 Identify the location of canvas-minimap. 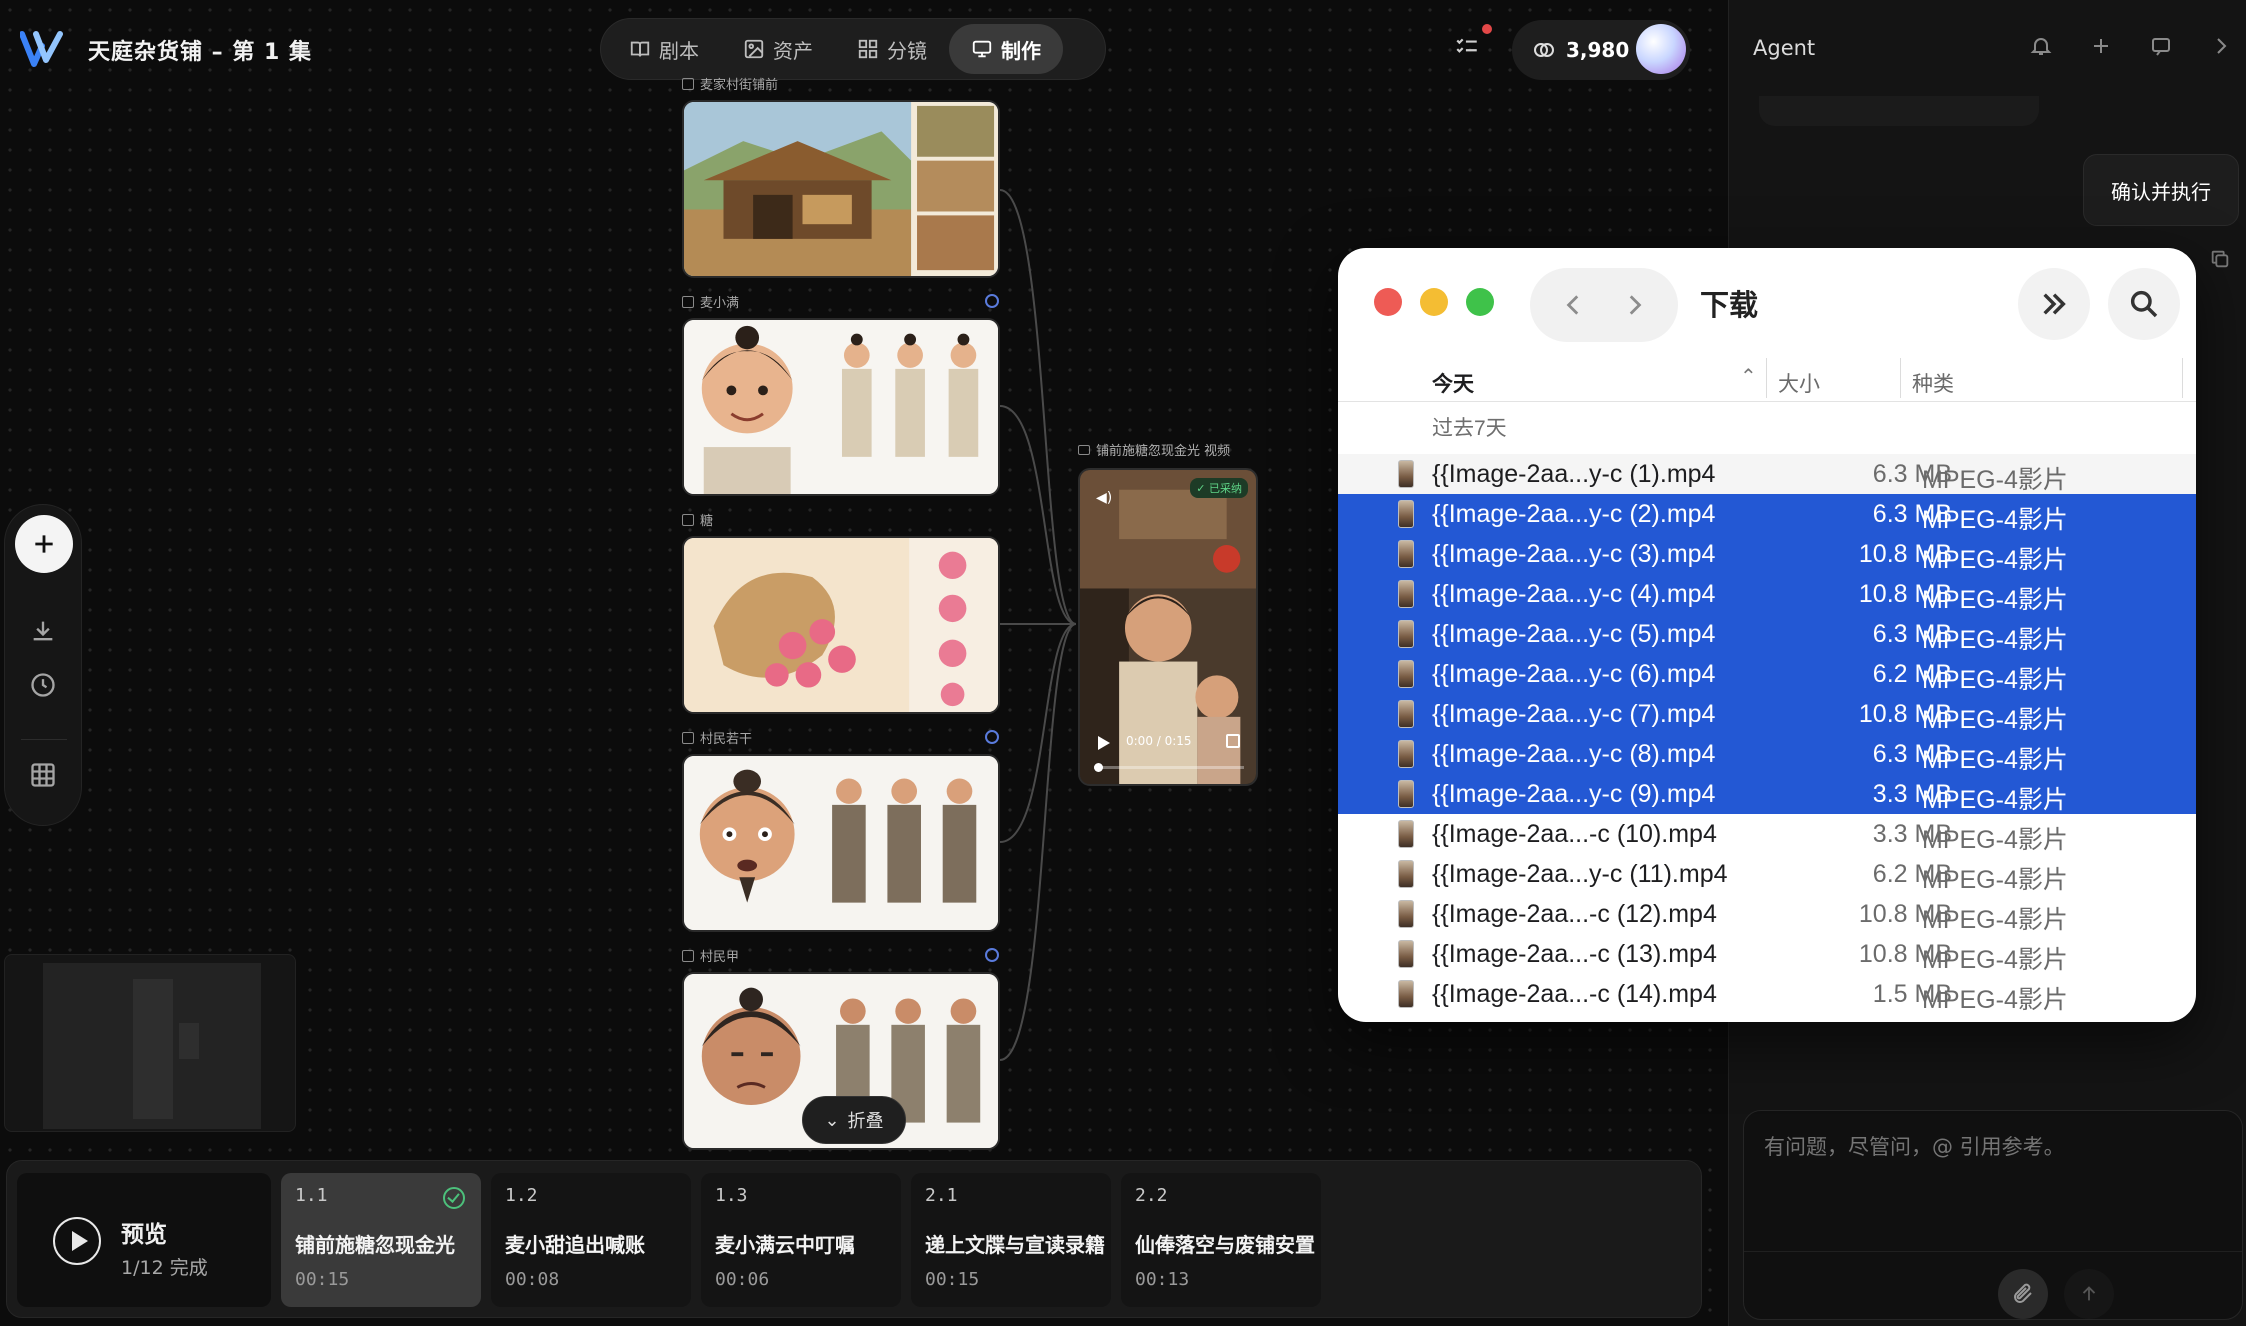
(150, 1043).